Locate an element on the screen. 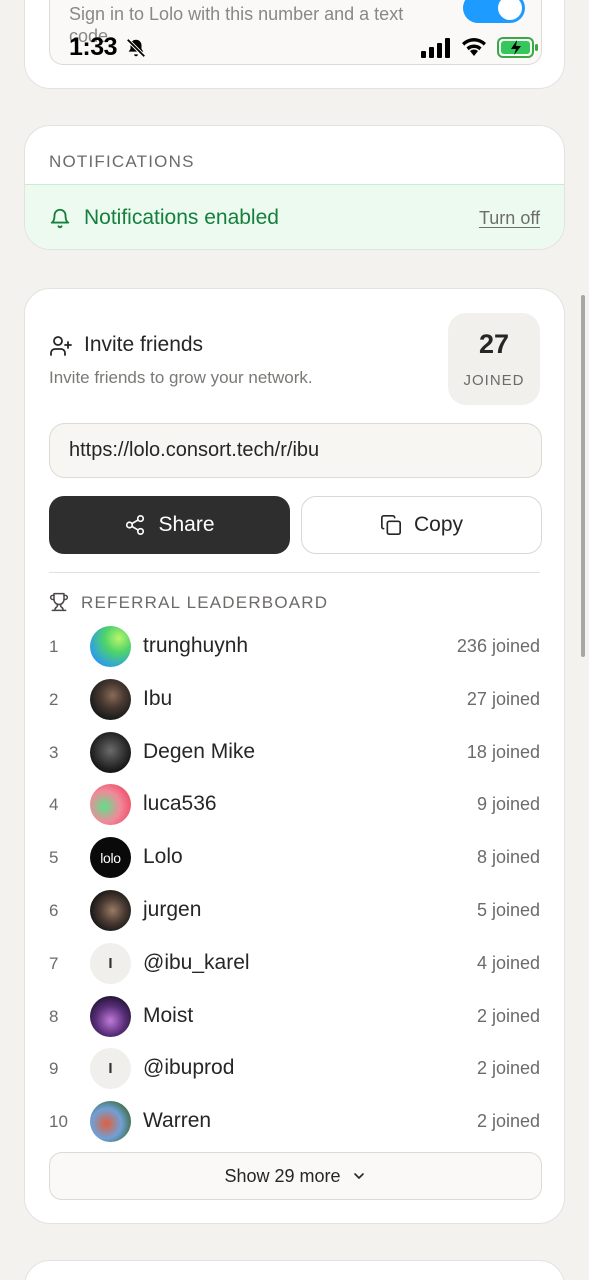  share-button: Share is located at coordinates (169, 525).